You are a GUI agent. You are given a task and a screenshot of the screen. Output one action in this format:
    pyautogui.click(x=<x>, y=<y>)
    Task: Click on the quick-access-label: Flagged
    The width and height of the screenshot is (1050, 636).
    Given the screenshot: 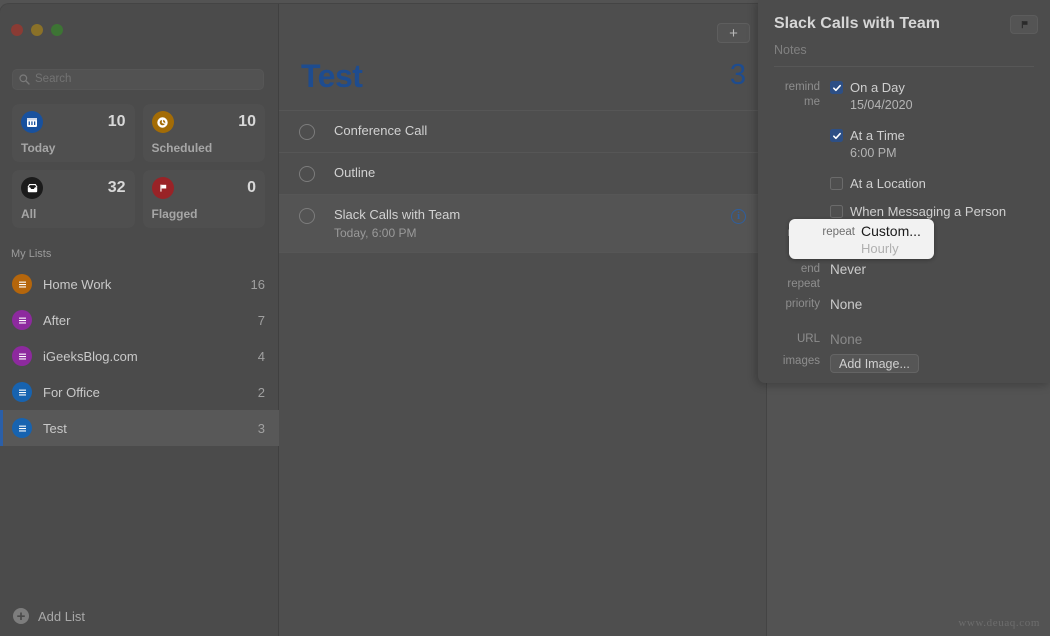 What is the action you would take?
    pyautogui.click(x=174, y=214)
    